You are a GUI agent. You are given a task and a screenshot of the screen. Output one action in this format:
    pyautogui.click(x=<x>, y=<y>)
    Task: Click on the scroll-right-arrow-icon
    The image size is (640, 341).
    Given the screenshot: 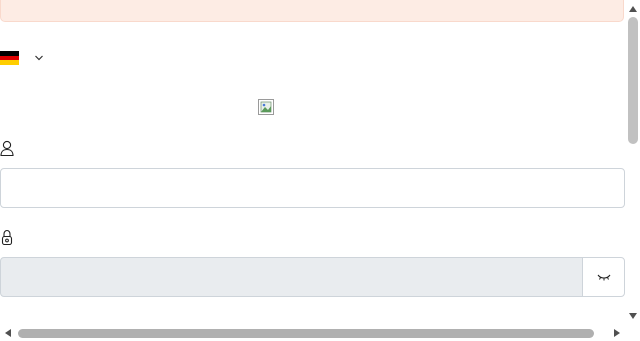 What is the action you would take?
    pyautogui.click(x=617, y=333)
    